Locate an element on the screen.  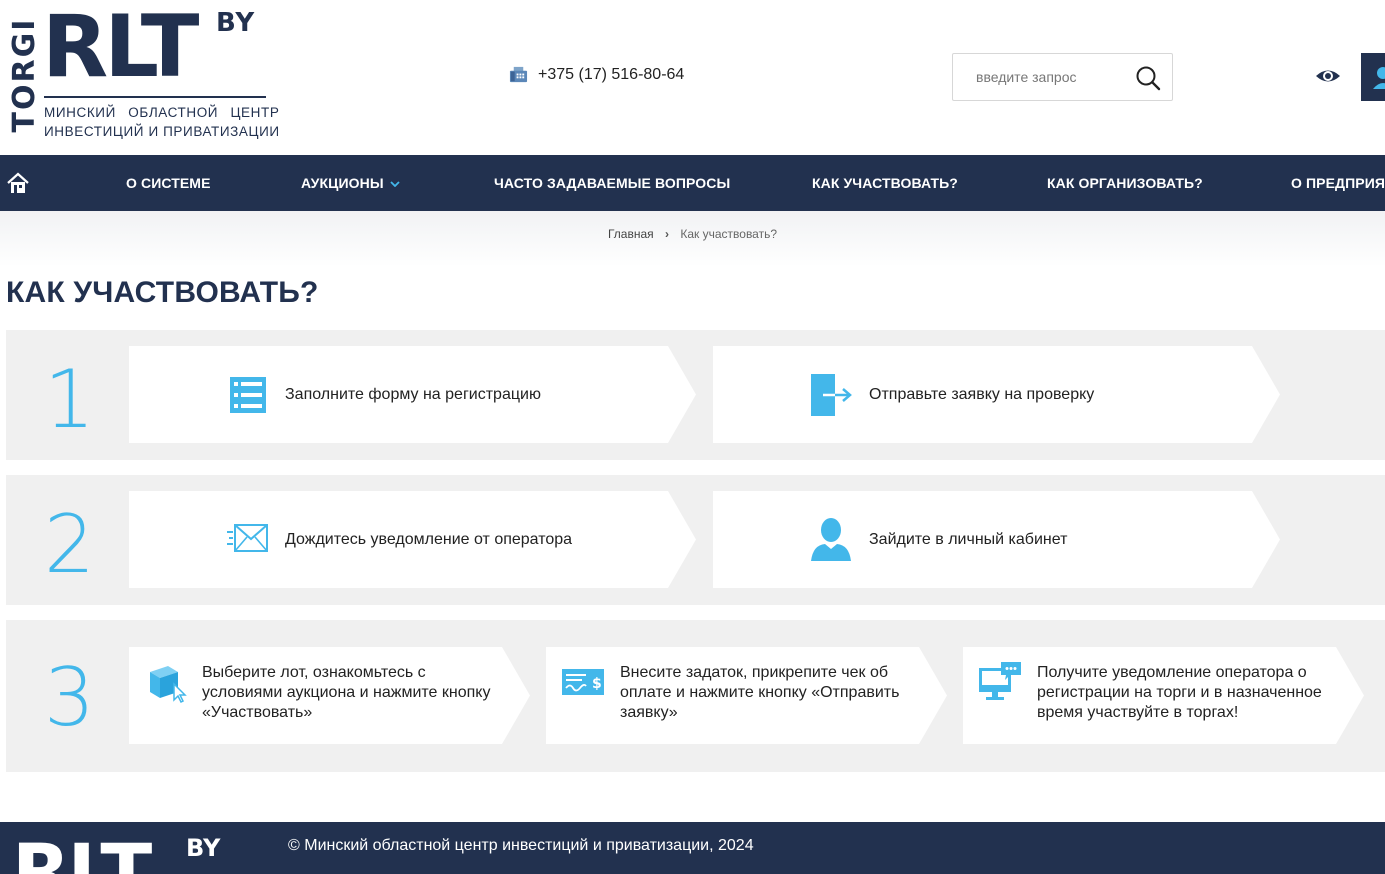
fax-phone-icon is located at coordinates (518, 74).